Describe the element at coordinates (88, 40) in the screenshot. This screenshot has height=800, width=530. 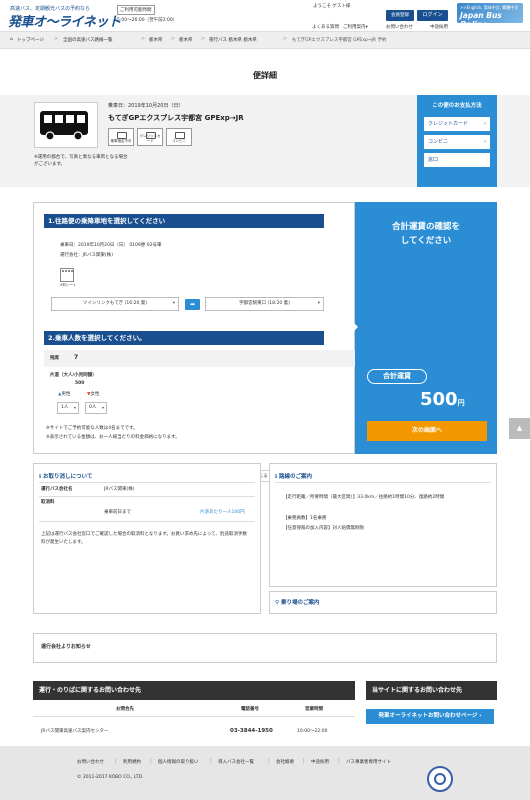
I see `breadcrumb-item: 全国の高速バス路線一覧` at that location.